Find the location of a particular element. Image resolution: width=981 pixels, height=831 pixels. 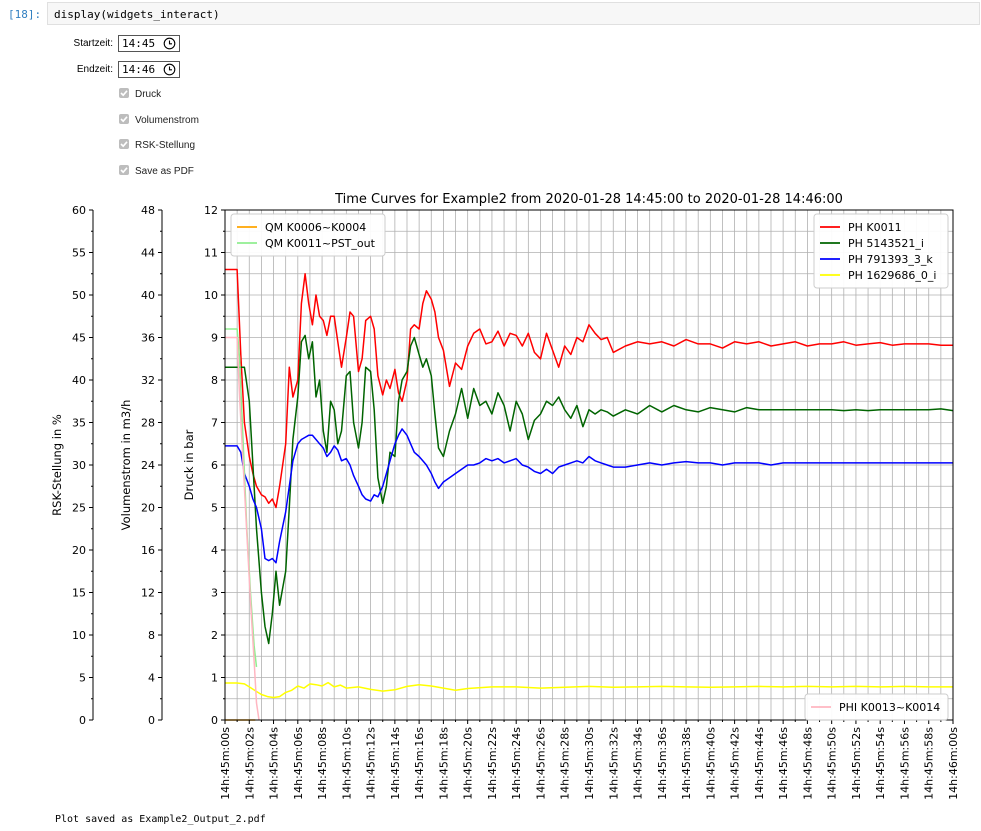

druck-tick-label: 8 is located at coordinates (214, 380).